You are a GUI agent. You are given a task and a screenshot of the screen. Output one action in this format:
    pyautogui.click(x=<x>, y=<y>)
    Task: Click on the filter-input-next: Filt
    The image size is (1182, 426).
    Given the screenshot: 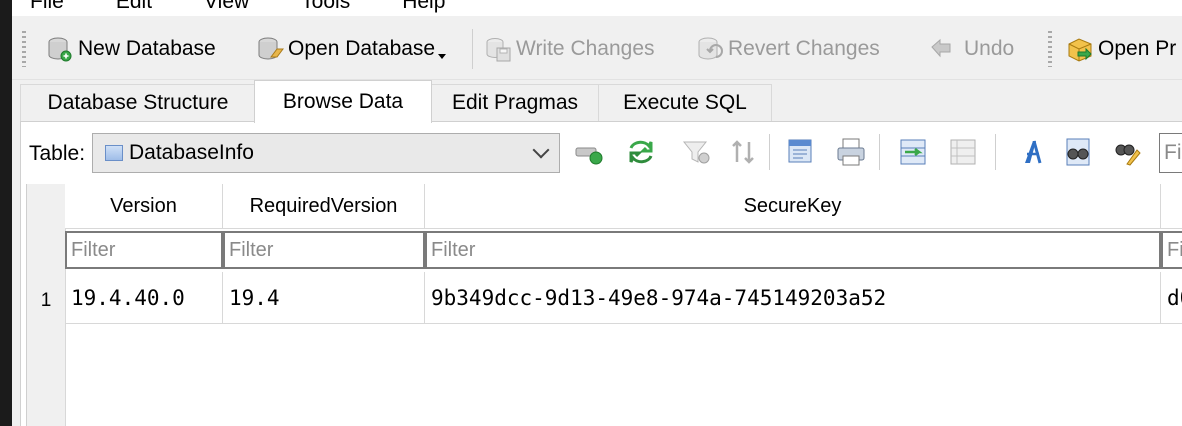 What is the action you would take?
    pyautogui.click(x=1171, y=250)
    